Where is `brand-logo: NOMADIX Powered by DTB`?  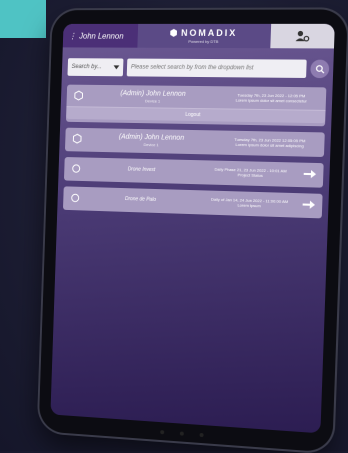
brand-logo: NOMADIX Powered by DTB is located at coordinates (204, 36).